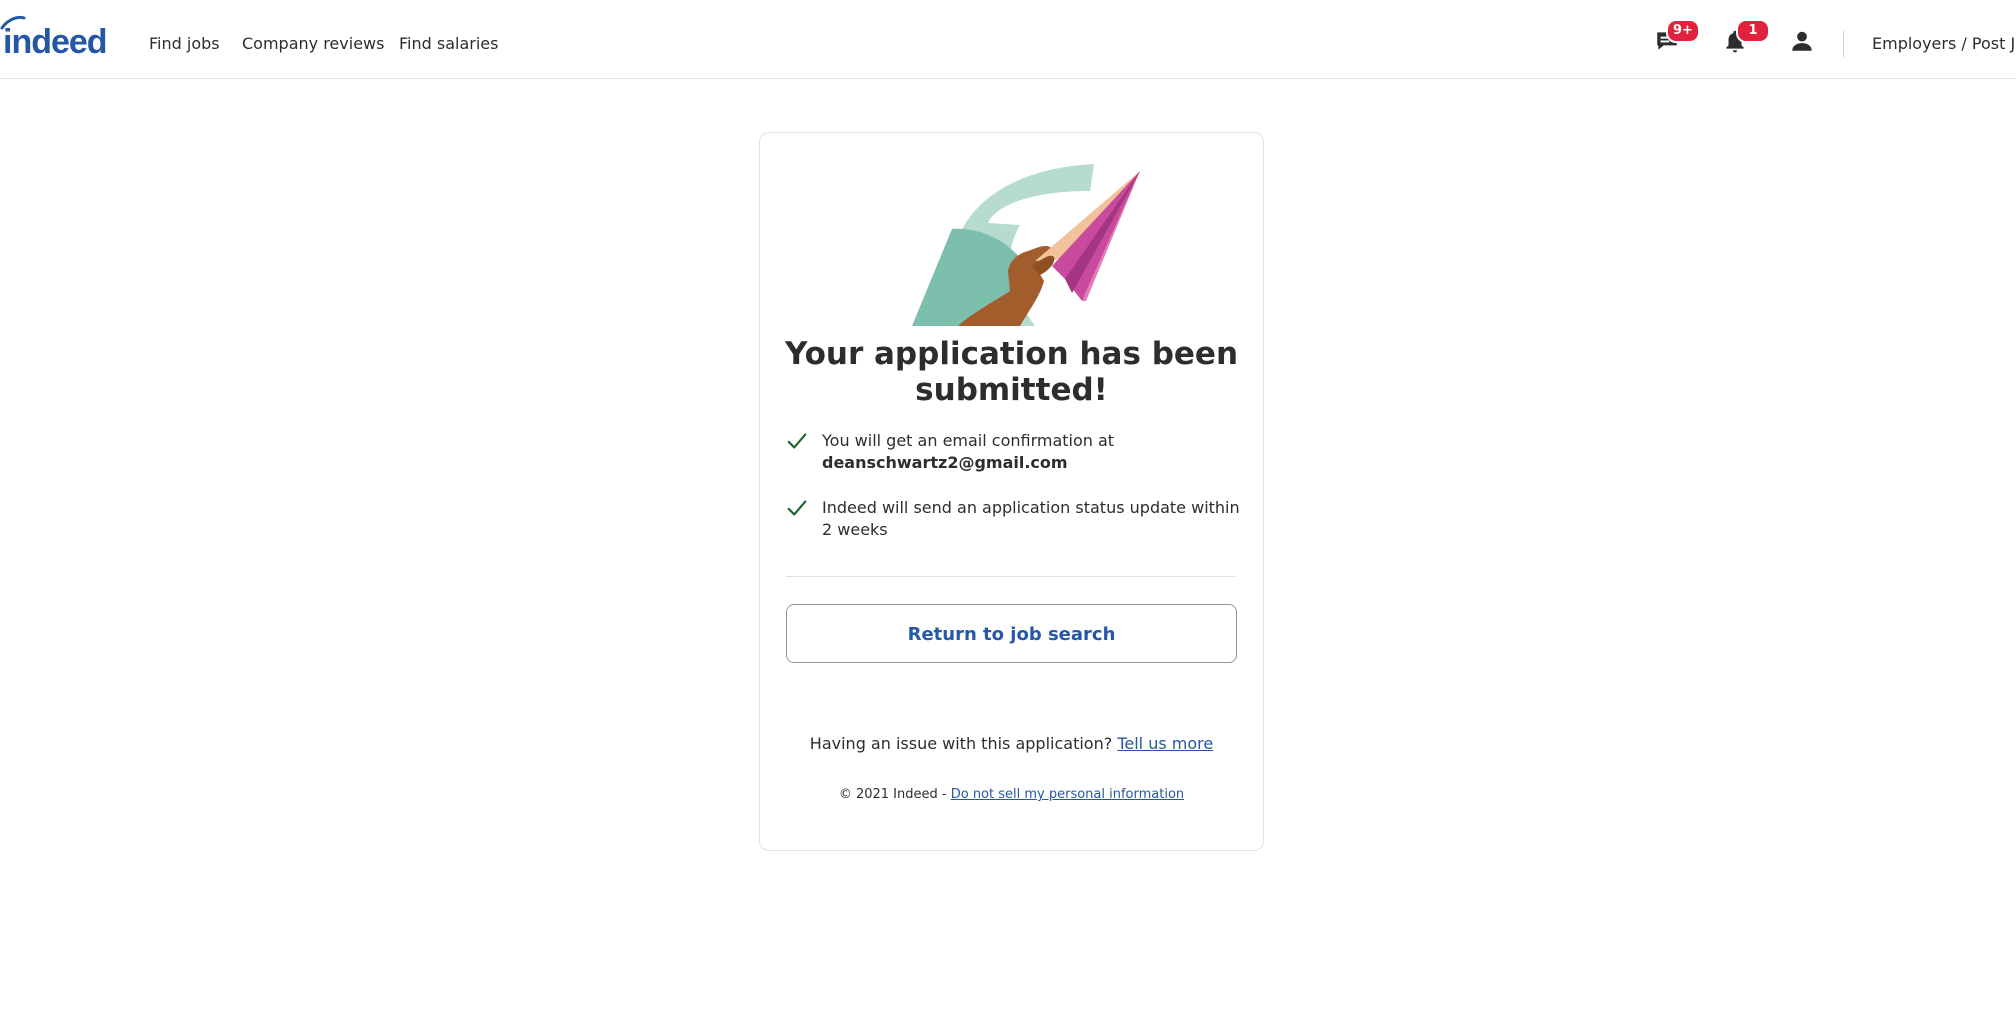  I want to click on paper-plane-hand-image, so click(1026, 245).